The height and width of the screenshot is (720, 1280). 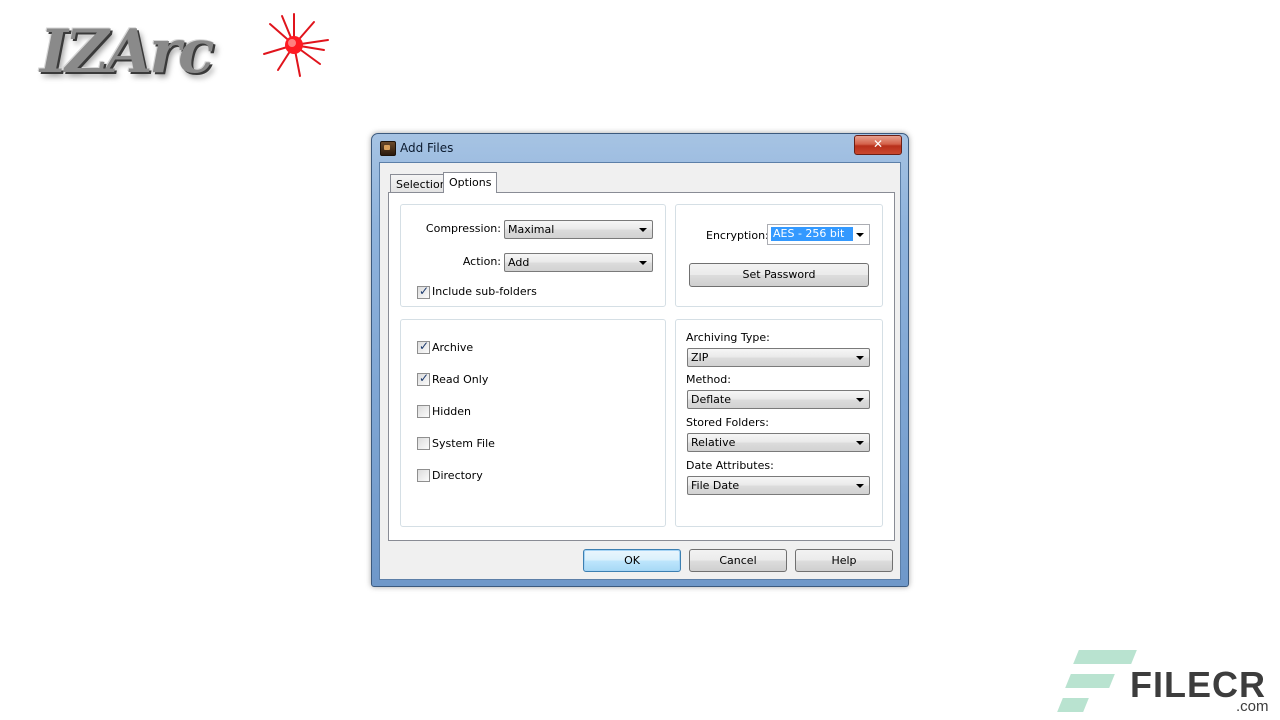 What do you see at coordinates (778, 399) in the screenshot?
I see `method-select: Deflate` at bounding box center [778, 399].